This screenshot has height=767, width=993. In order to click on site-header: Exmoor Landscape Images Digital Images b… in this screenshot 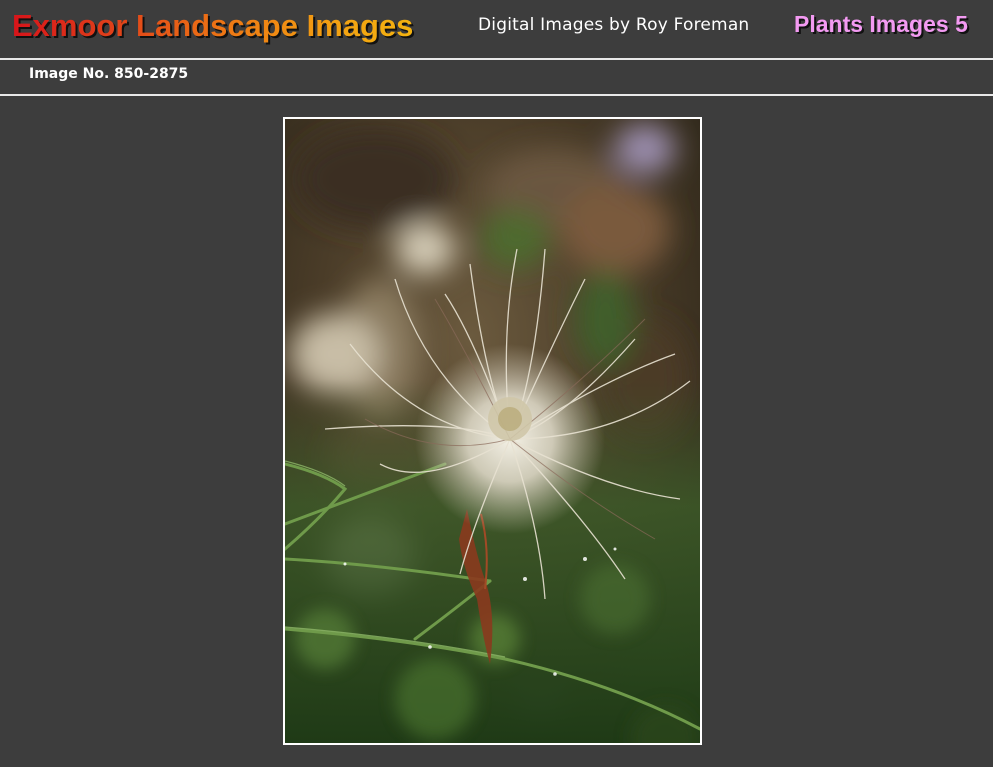, I will do `click(496, 29)`.